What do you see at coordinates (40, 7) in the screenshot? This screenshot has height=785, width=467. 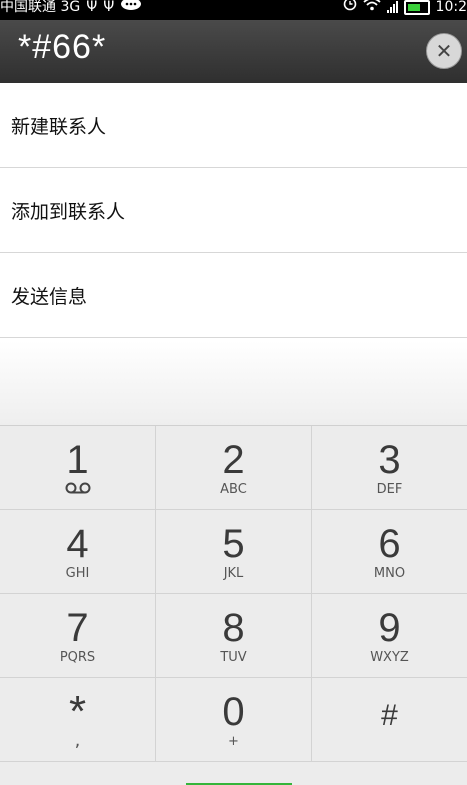 I see `carrier-label: 中国联通 3G` at bounding box center [40, 7].